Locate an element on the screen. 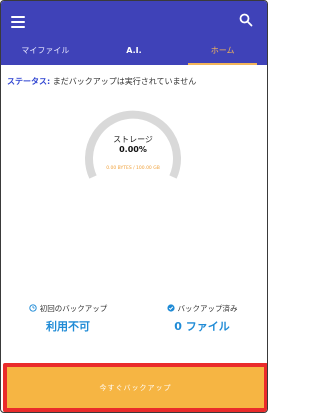  clock-icon is located at coordinates (33, 308).